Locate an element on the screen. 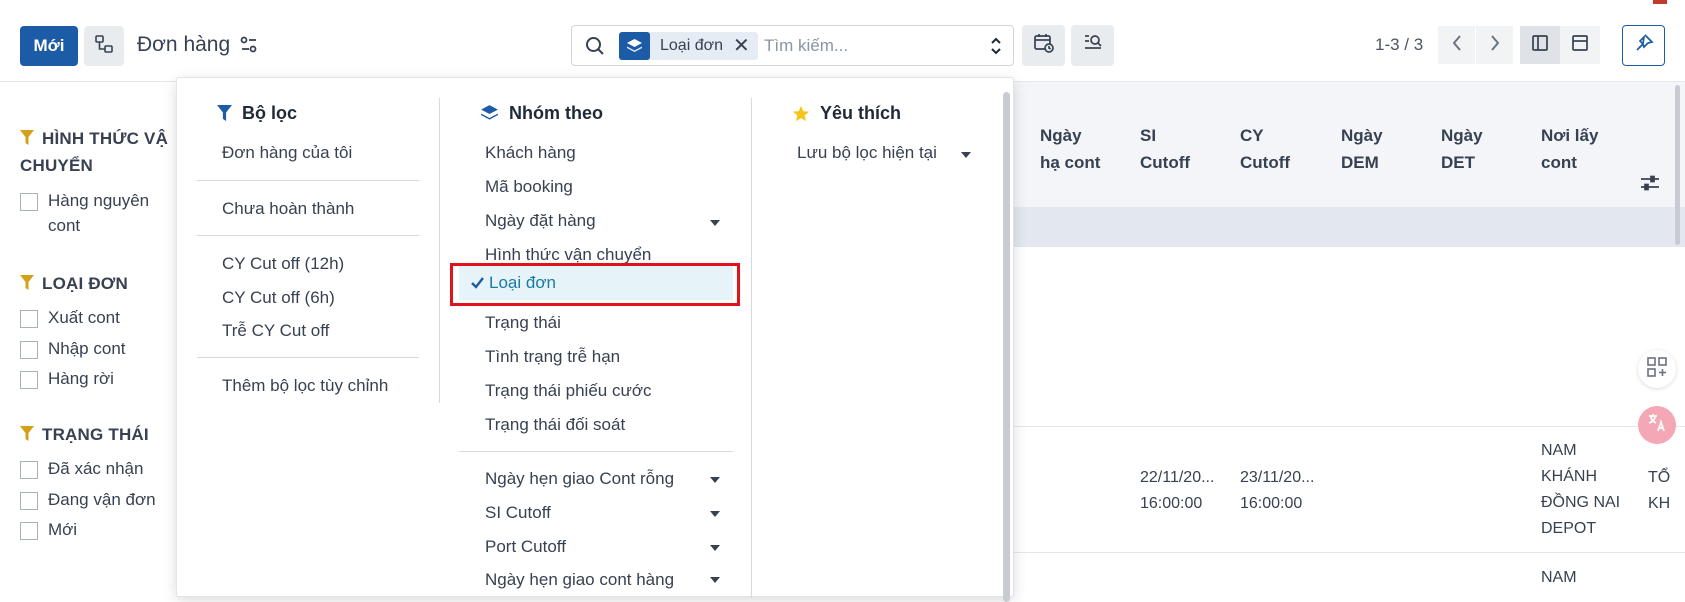 The image size is (1685, 602). next-page-button is located at coordinates (1494, 45).